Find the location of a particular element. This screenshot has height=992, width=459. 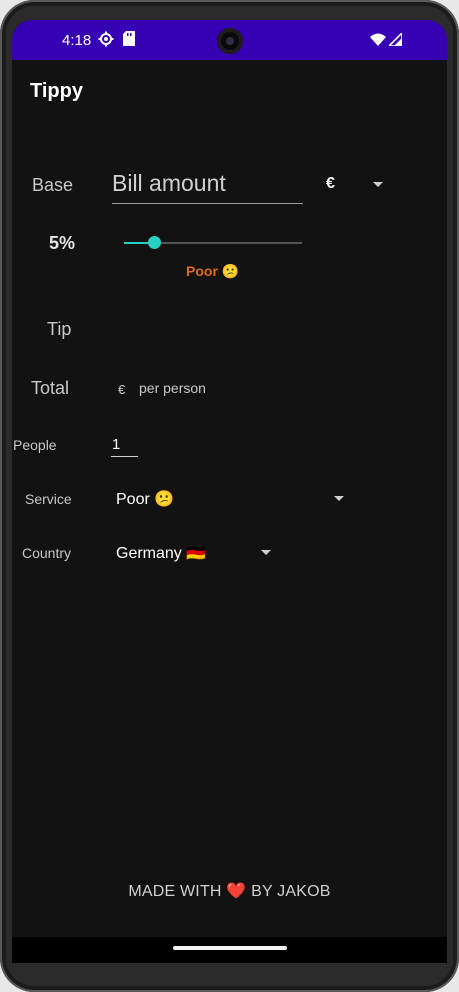

cellular-signal-icon is located at coordinates (395, 41).